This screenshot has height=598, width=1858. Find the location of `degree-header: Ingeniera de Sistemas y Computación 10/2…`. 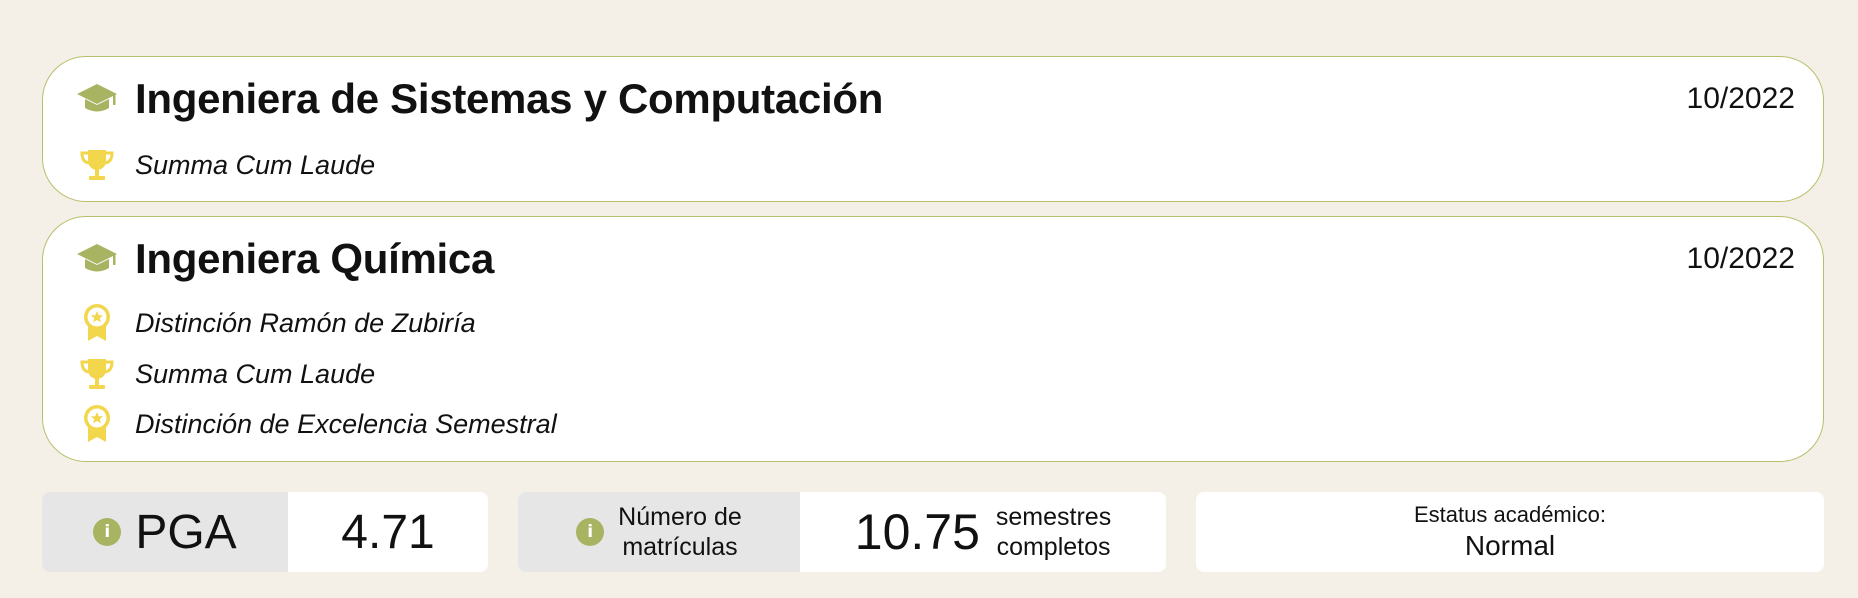

degree-header: Ingeniera de Sistemas y Computación 10/2… is located at coordinates (935, 99).